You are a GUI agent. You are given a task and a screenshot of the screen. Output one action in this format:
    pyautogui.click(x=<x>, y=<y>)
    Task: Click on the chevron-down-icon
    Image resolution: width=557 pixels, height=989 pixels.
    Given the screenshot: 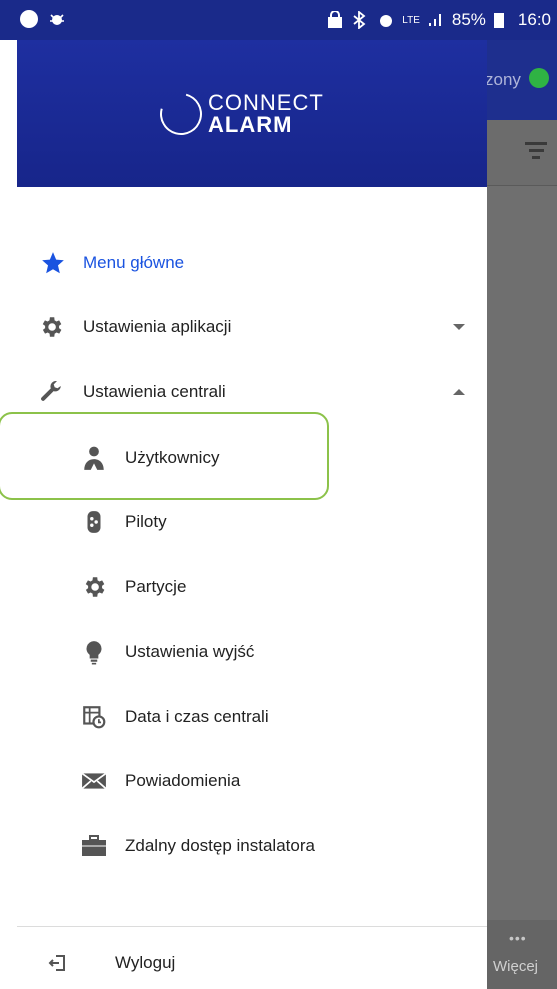 What is the action you would take?
    pyautogui.click(x=459, y=327)
    